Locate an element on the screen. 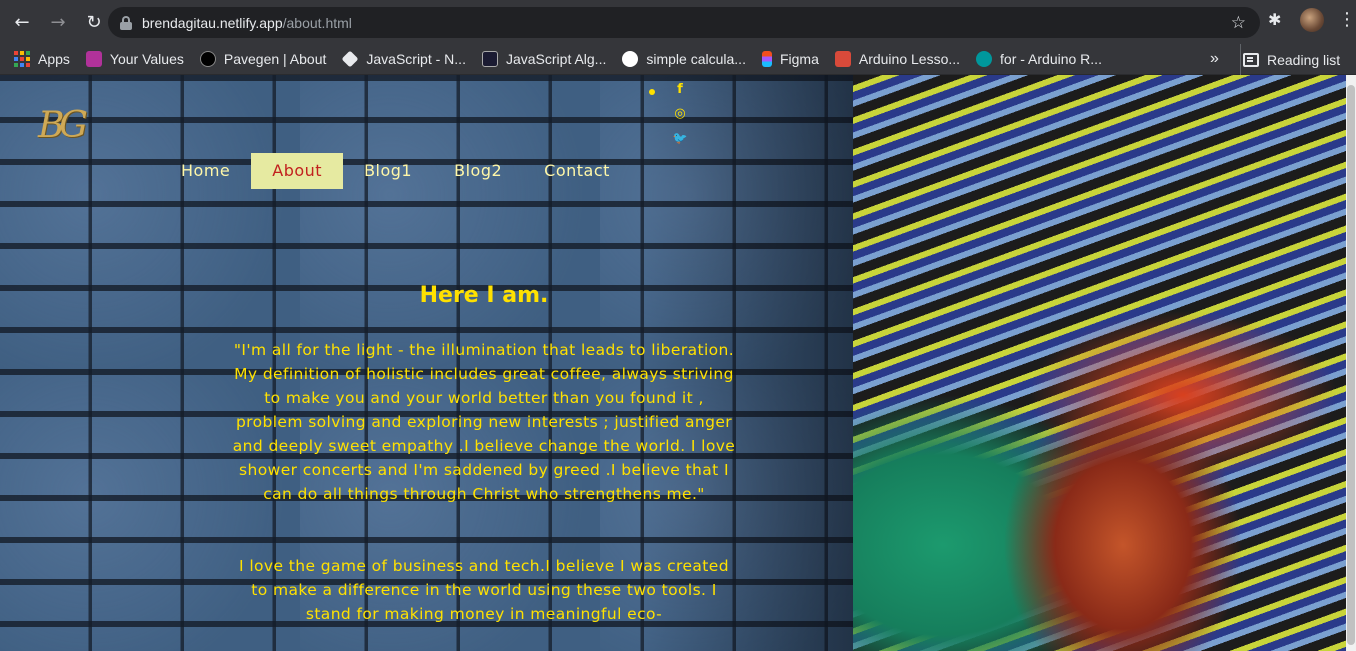  scrollbar-thumb is located at coordinates (1351, 365).